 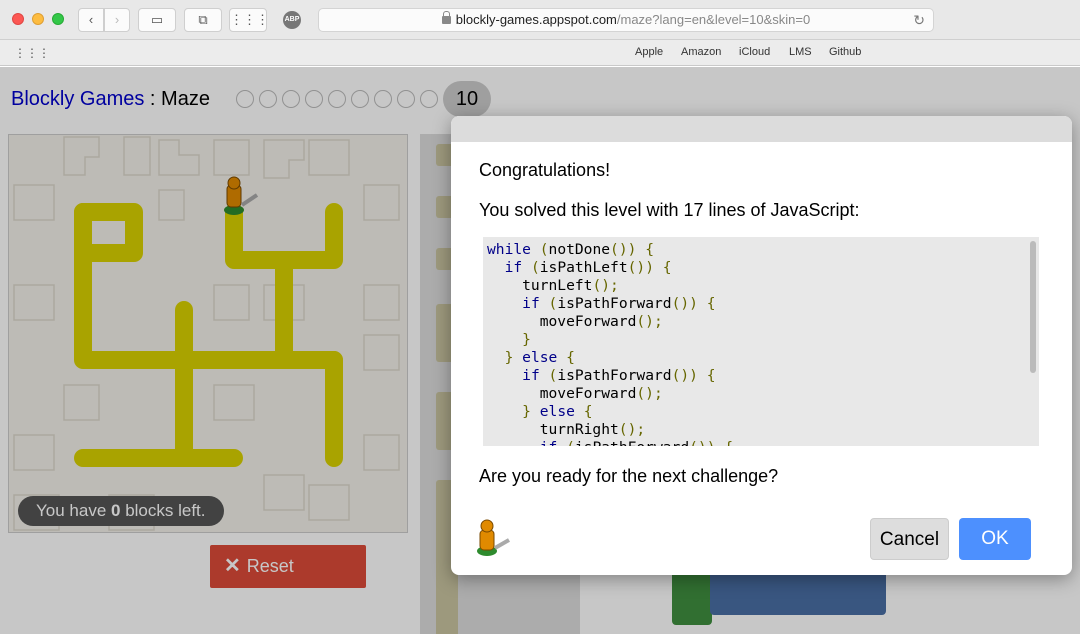 What do you see at coordinates (18, 19) in the screenshot?
I see `close-window-button` at bounding box center [18, 19].